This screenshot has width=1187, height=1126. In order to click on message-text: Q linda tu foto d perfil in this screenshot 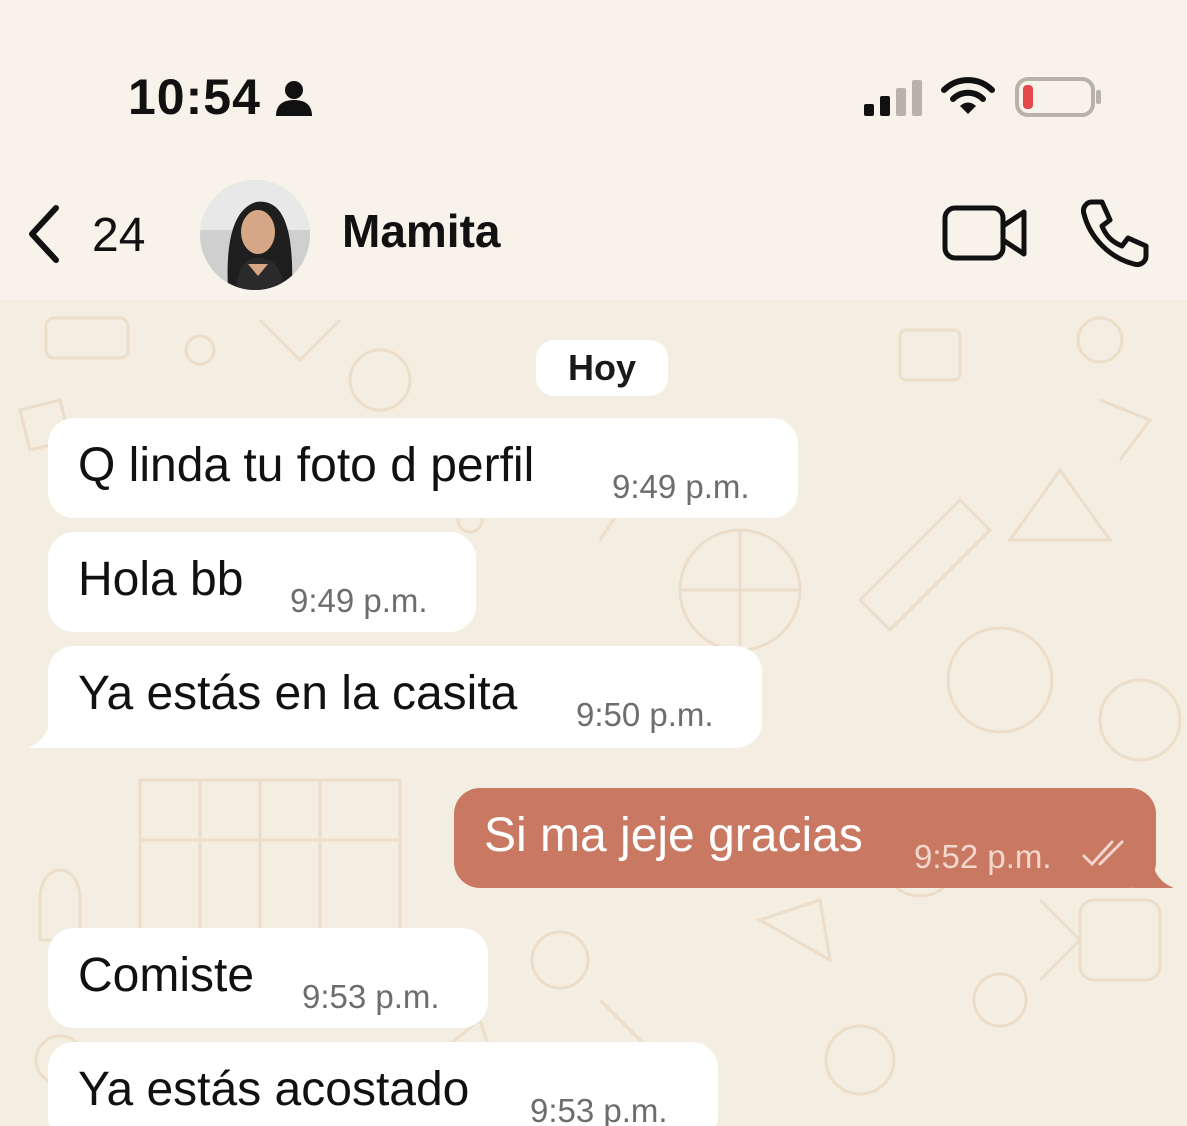, I will do `click(306, 465)`.